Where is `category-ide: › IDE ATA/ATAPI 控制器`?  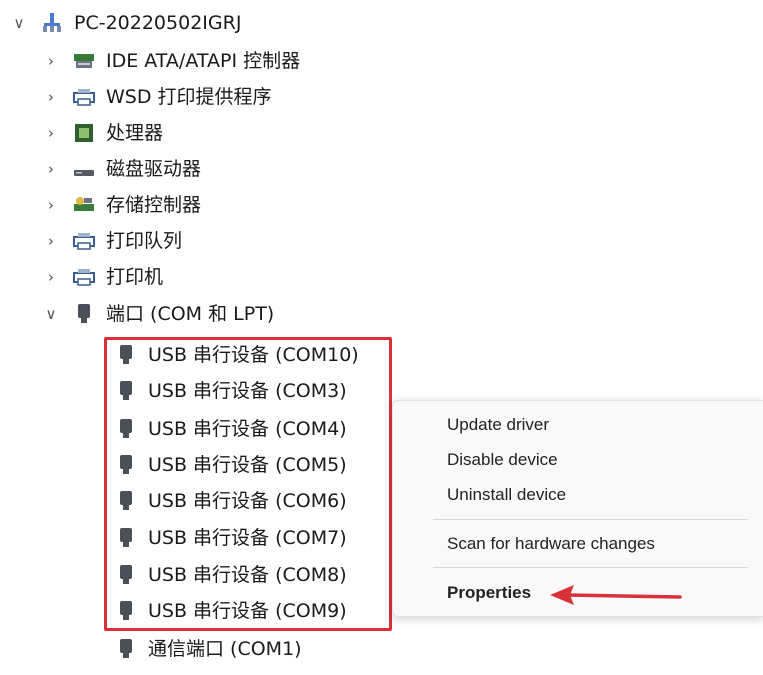 category-ide: › IDE ATA/ATAPI 控制器 is located at coordinates (171, 61).